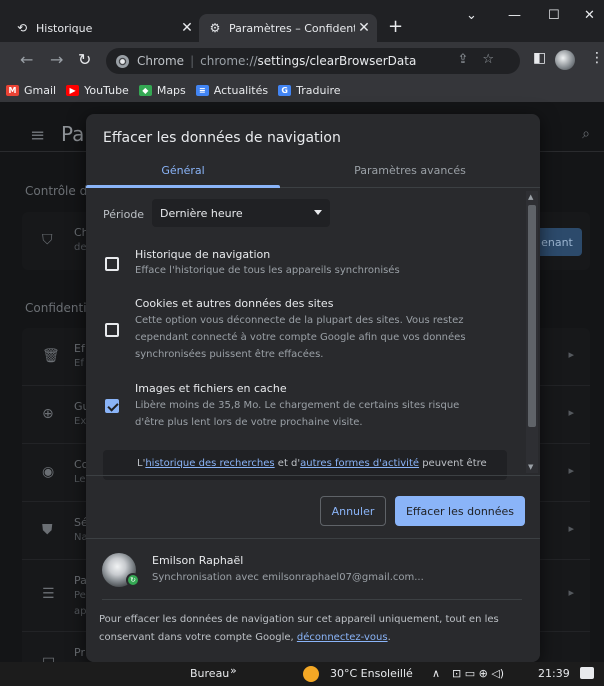  I want to click on row-title: Pa, so click(80, 580).